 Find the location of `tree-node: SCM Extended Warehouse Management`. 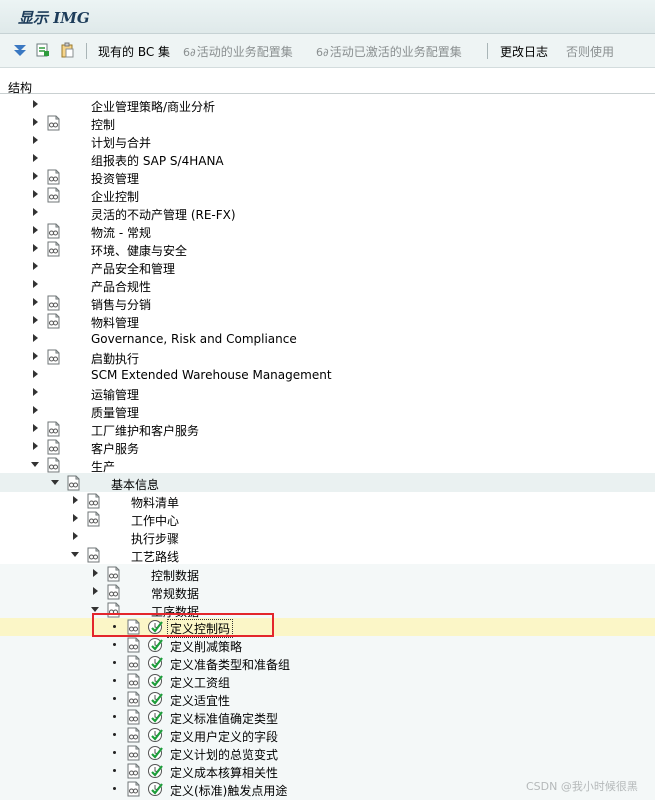

tree-node: SCM Extended Warehouse Management is located at coordinates (327, 375).